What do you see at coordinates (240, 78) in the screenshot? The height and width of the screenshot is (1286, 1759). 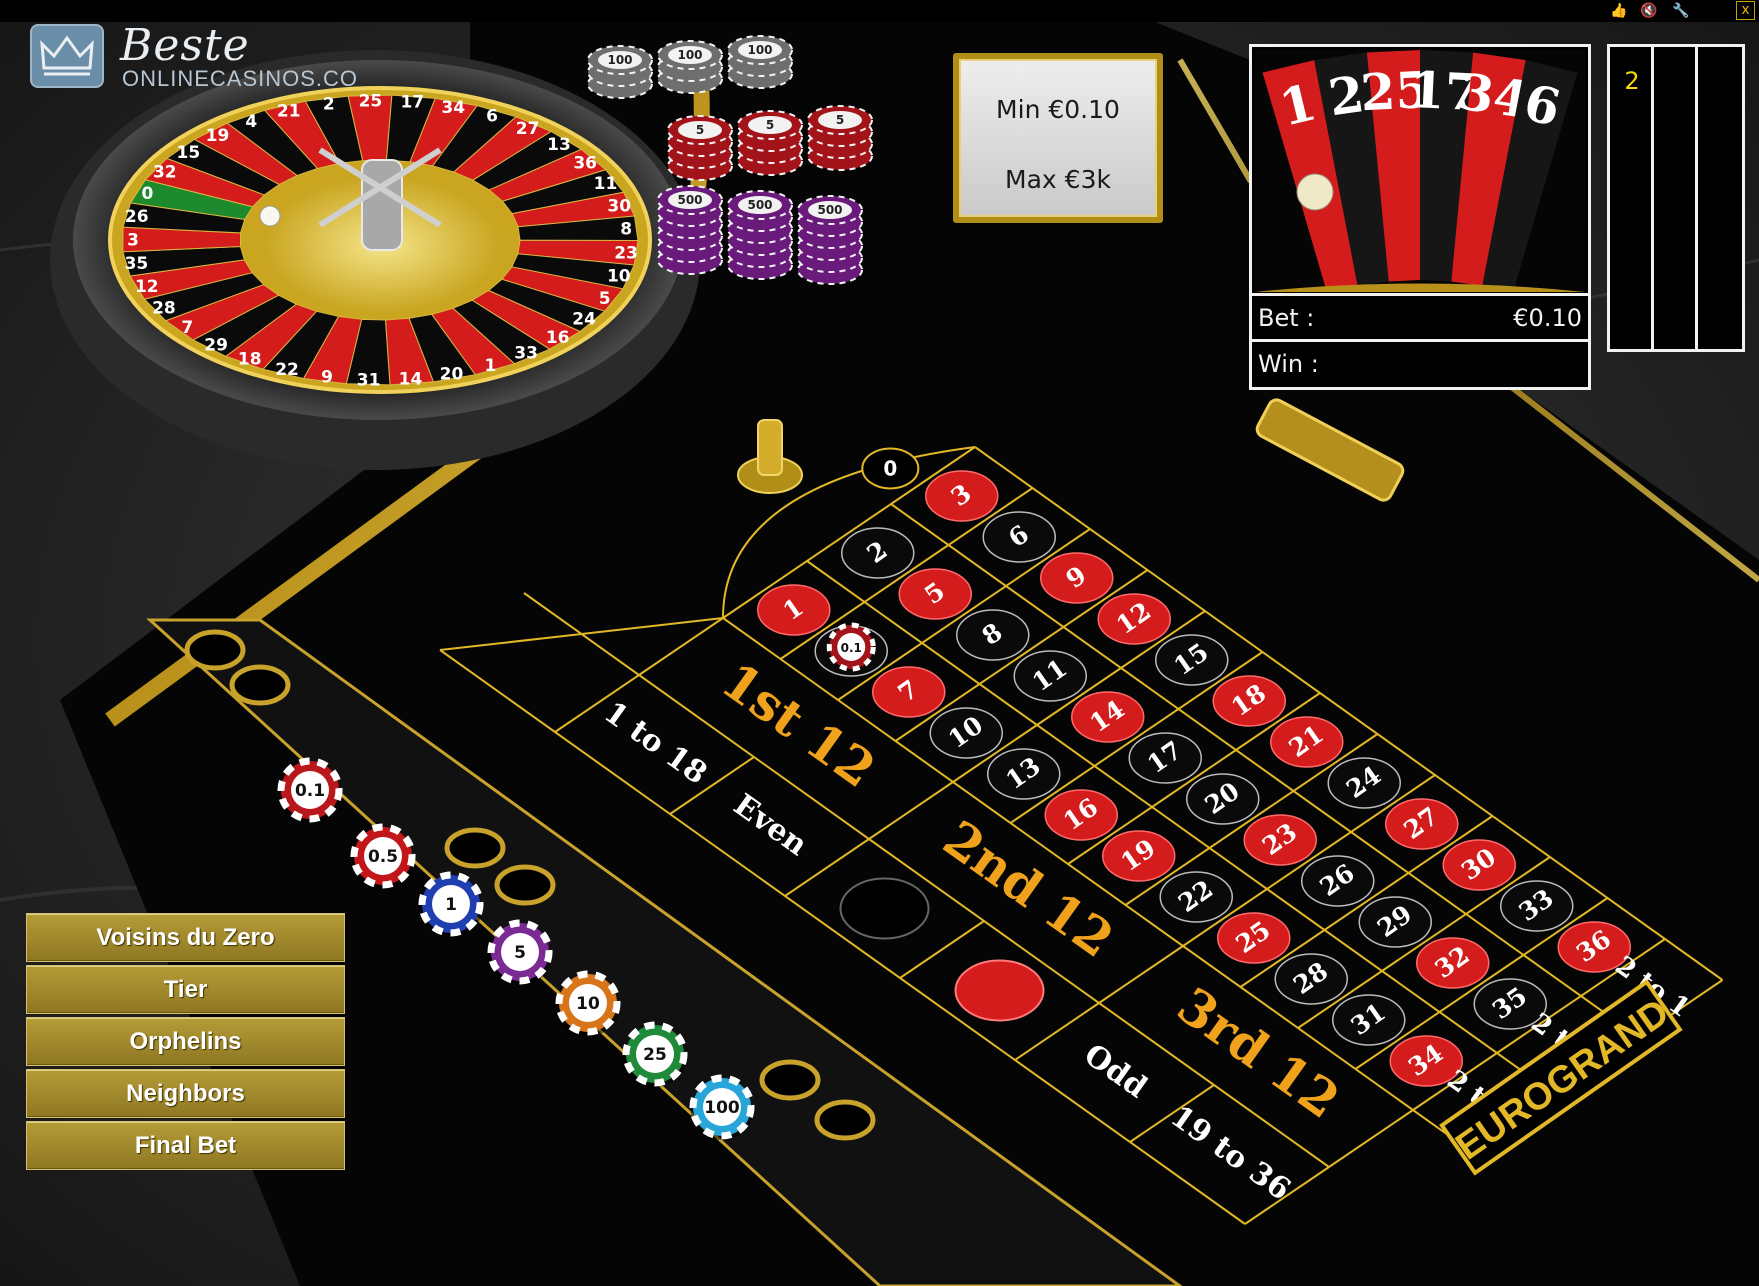 I see `logo-subtitle: ONLINECASINOS.CO` at bounding box center [240, 78].